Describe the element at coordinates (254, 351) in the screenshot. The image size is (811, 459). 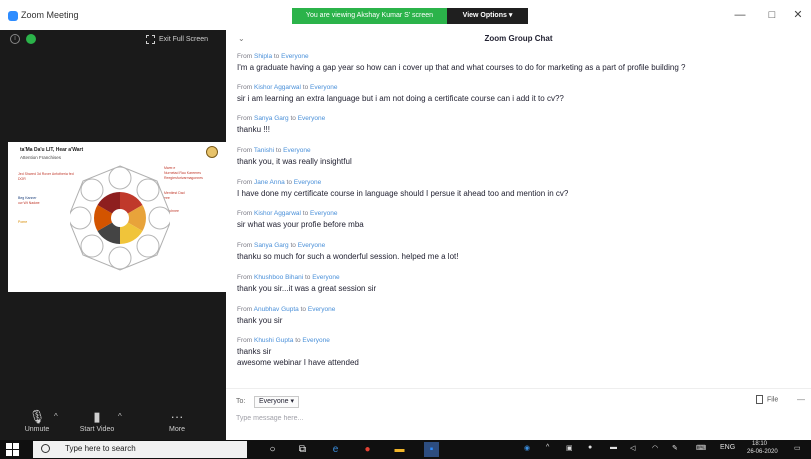
I see `message-text: thanks sir` at that location.